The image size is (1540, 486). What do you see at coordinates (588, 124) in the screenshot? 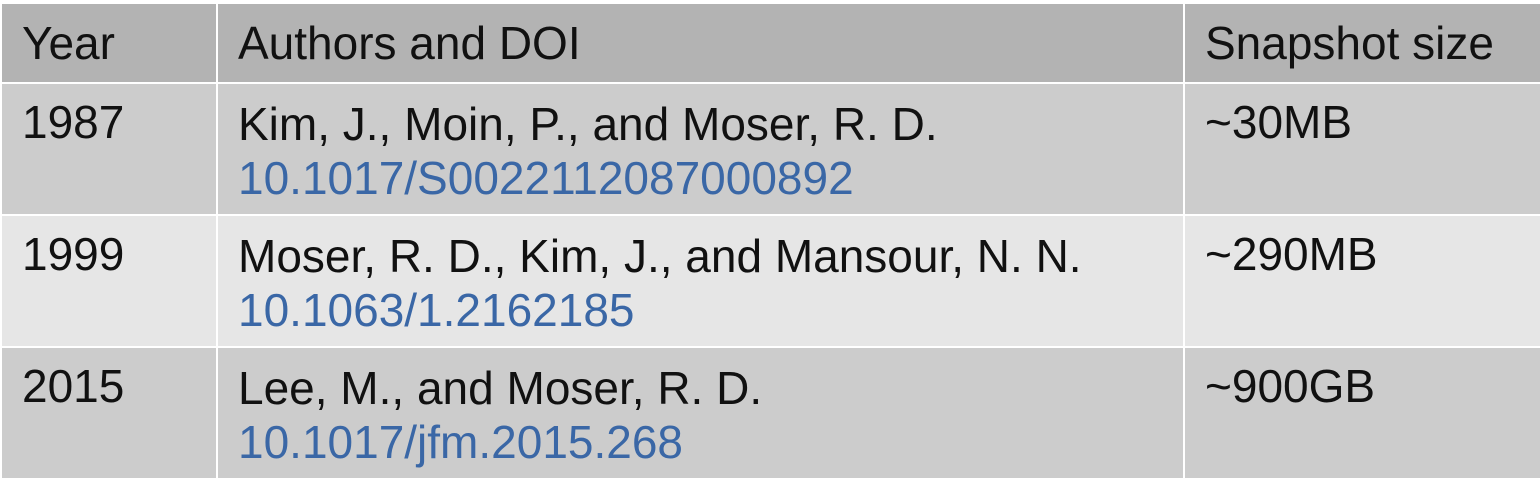
I see `authors-text: Kim, J., Moin, P., and Moser, R. D.` at bounding box center [588, 124].